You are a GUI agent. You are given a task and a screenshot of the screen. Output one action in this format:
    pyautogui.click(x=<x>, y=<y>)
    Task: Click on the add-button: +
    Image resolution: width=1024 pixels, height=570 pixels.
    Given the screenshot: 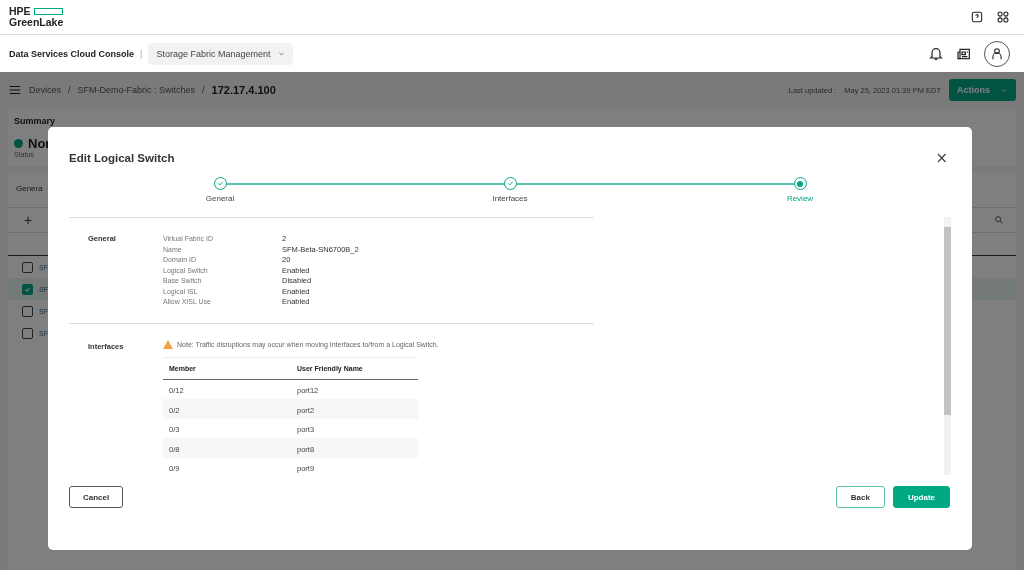 What is the action you would take?
    pyautogui.click(x=28, y=220)
    